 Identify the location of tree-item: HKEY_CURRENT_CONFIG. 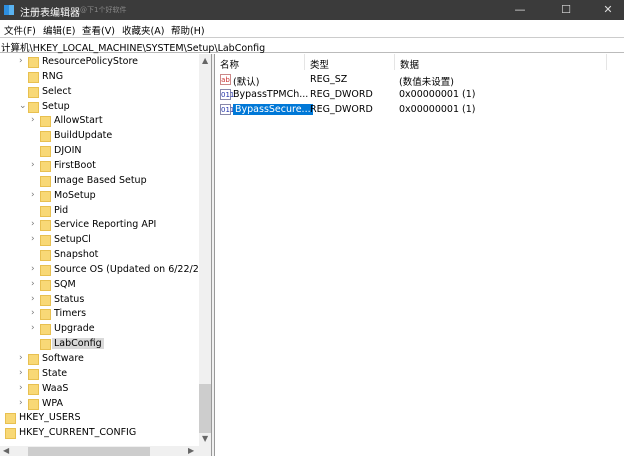
(99, 433).